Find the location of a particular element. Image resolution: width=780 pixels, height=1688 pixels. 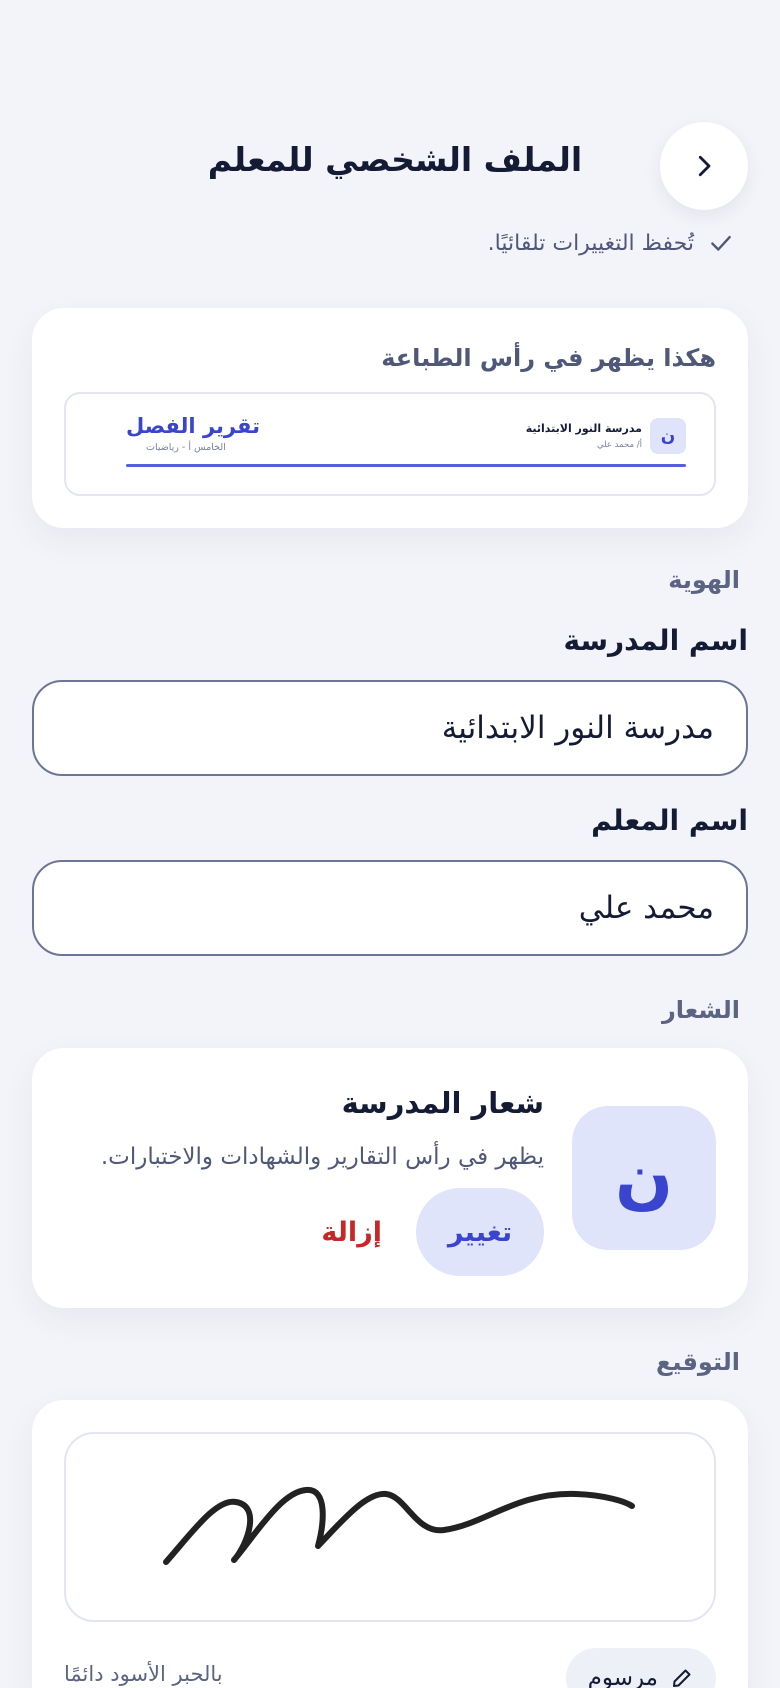

school-name-label: اسم المدرسة is located at coordinates (655, 640).